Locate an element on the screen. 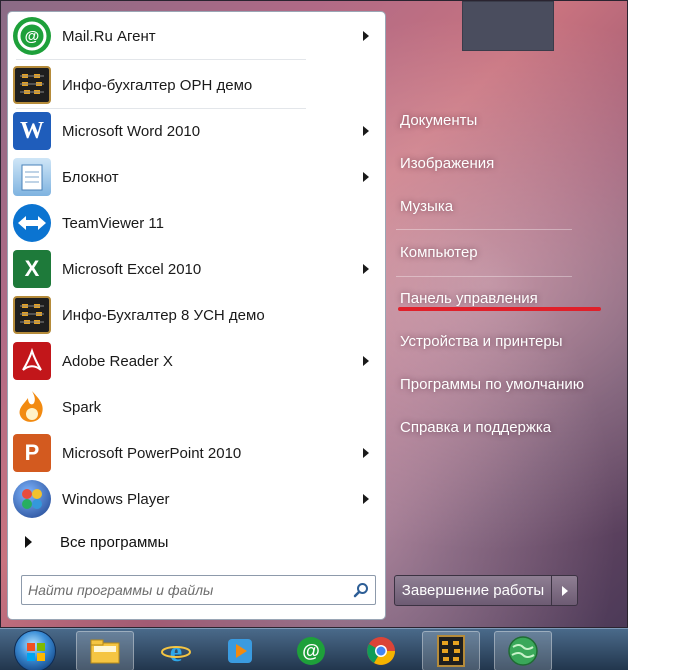 Image resolution: width=681 pixels, height=670 pixels. taskbar-info-buhgalter is located at coordinates (451, 650).